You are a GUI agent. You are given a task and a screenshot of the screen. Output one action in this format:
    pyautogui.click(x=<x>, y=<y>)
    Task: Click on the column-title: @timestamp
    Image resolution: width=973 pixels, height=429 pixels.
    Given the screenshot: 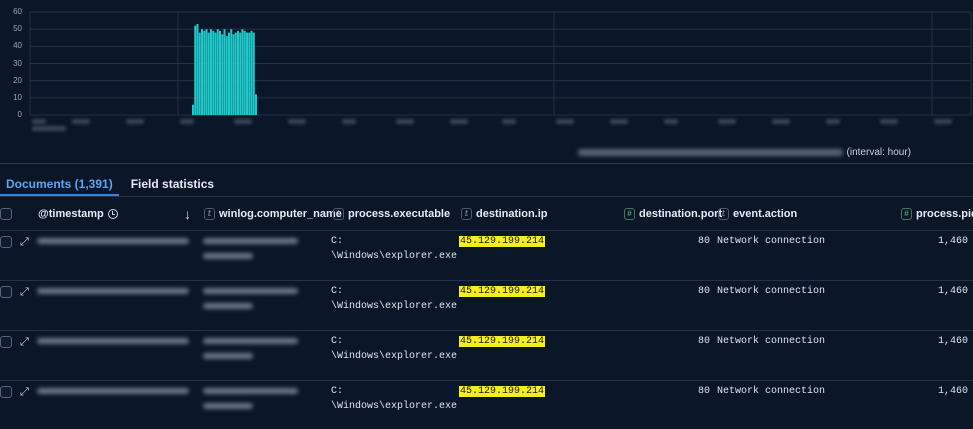 What is the action you would take?
    pyautogui.click(x=71, y=213)
    